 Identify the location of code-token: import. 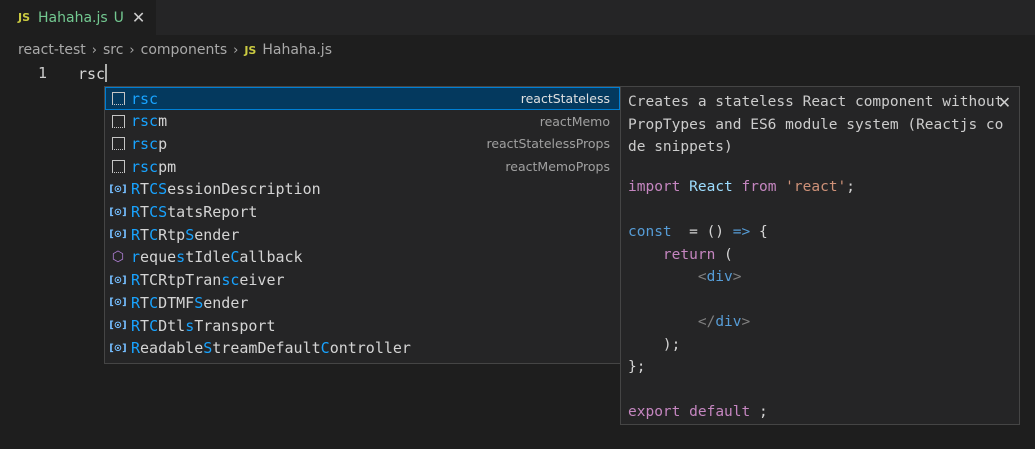
(654, 187).